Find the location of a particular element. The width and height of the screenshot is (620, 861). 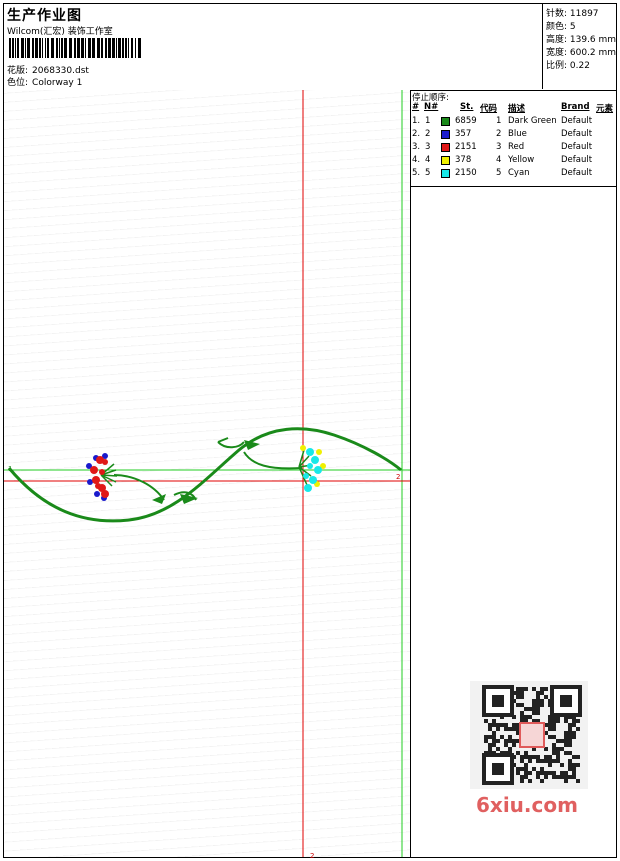

sequence-row: 5. 5 2150 5 Cyan Default is located at coordinates (513, 174).